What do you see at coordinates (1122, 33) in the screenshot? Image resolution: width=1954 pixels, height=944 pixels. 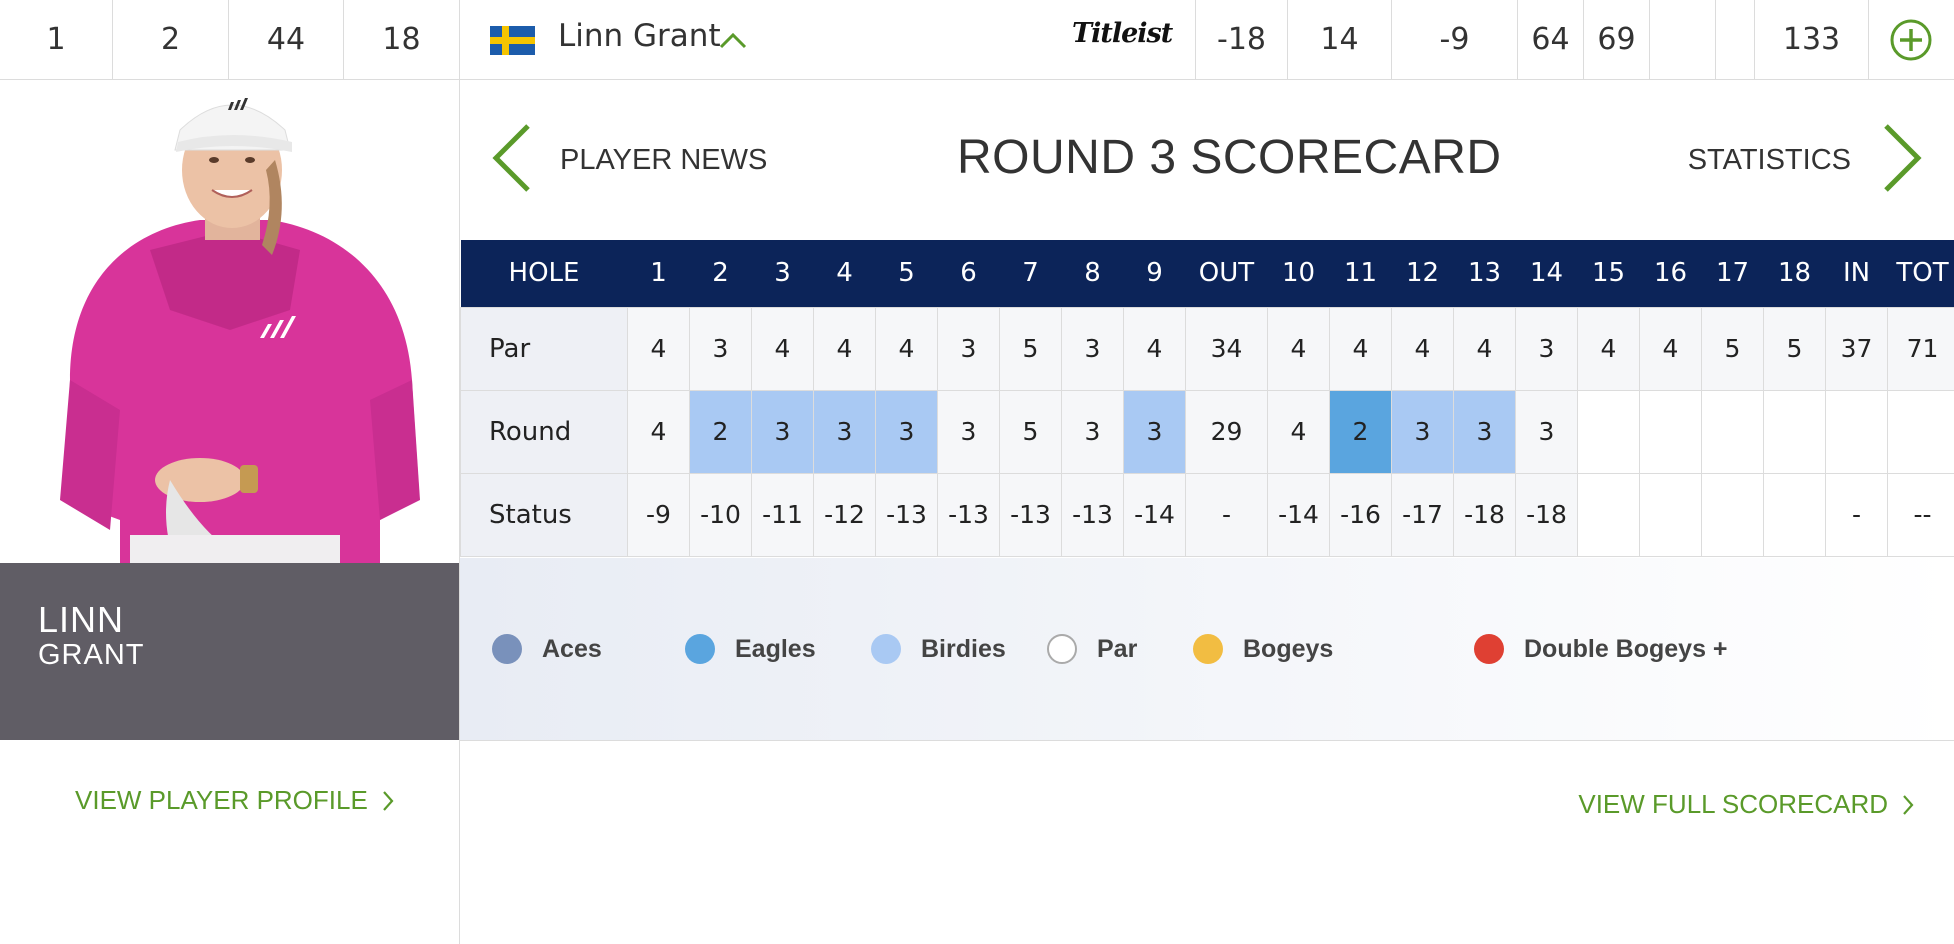 I see `sponsor-logo: Titleist` at bounding box center [1122, 33].